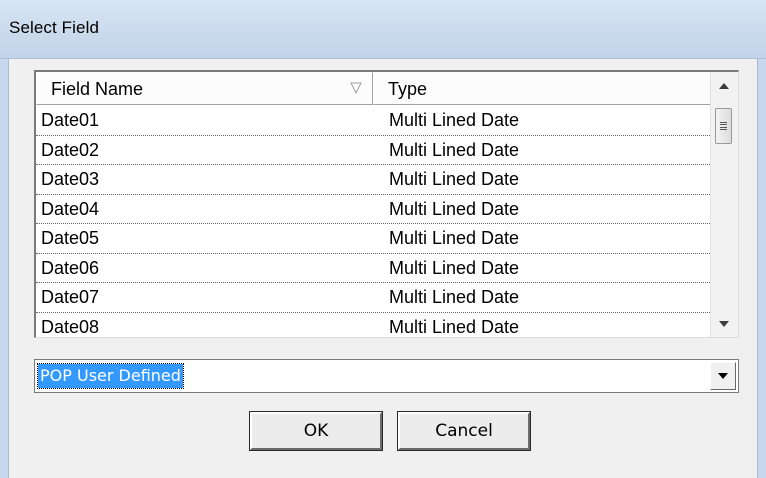  I want to click on list-header: Field Name Type, so click(374, 90).